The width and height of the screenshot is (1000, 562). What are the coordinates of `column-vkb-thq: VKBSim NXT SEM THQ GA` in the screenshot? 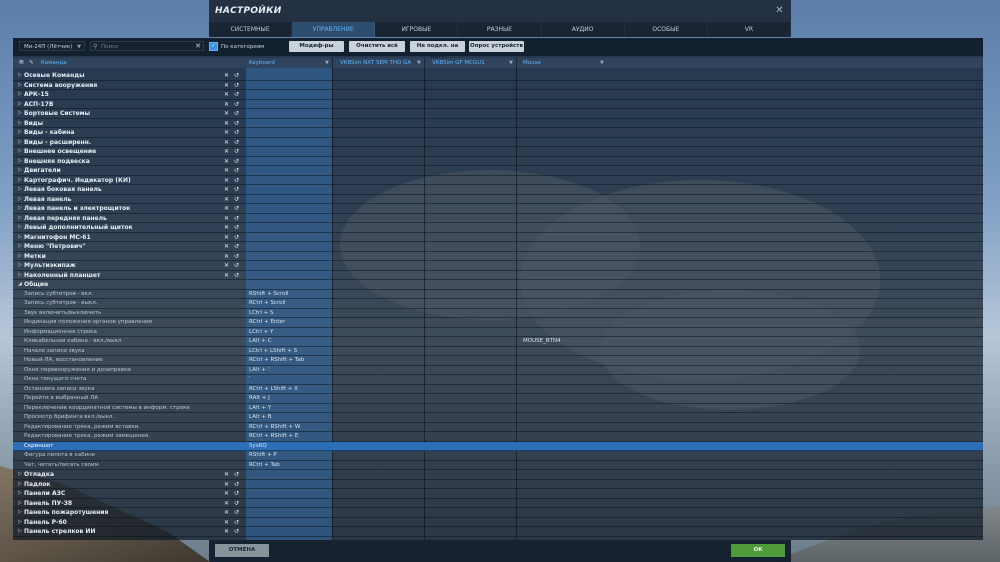 It's located at (375, 63).